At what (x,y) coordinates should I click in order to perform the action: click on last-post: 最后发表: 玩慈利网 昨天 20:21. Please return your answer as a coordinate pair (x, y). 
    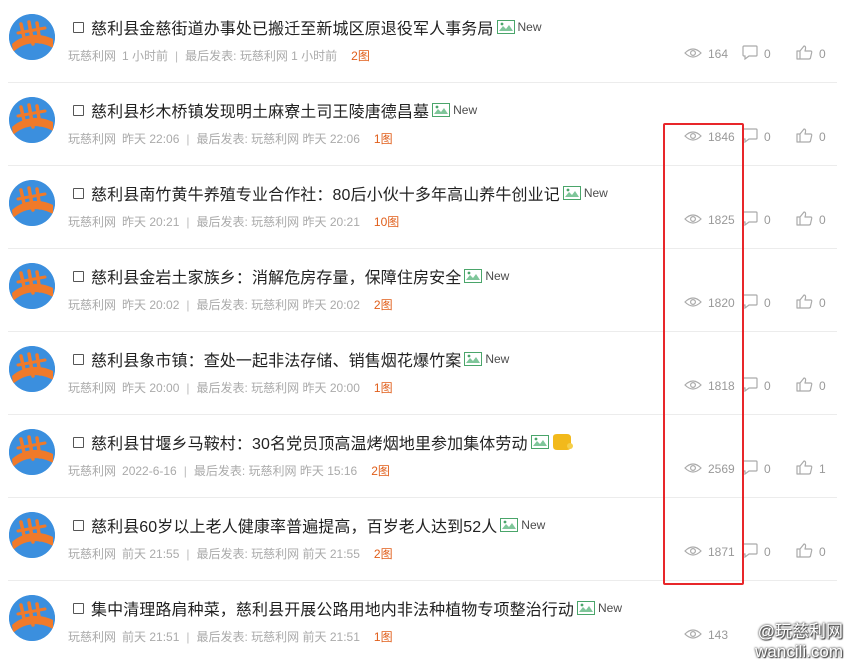
    Looking at the image, I should click on (278, 221).